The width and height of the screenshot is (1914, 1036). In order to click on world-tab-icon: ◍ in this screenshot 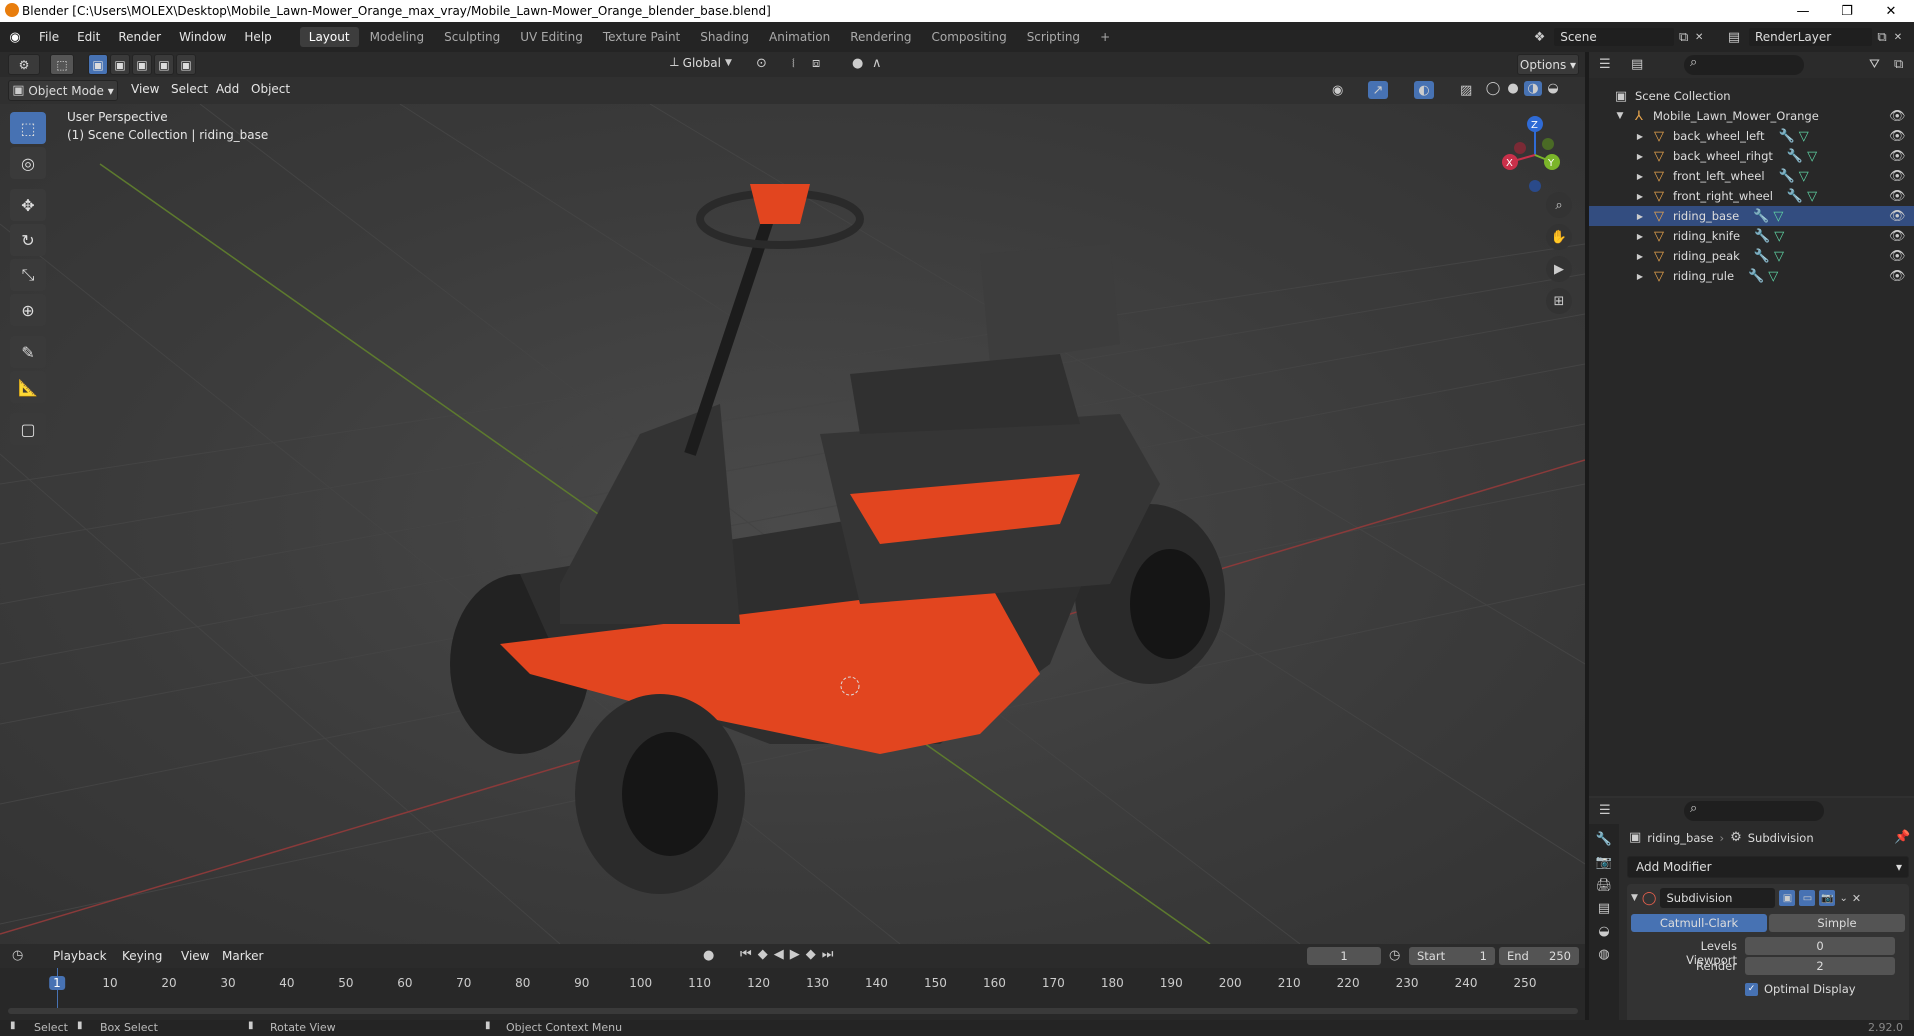, I will do `click(1603, 954)`.